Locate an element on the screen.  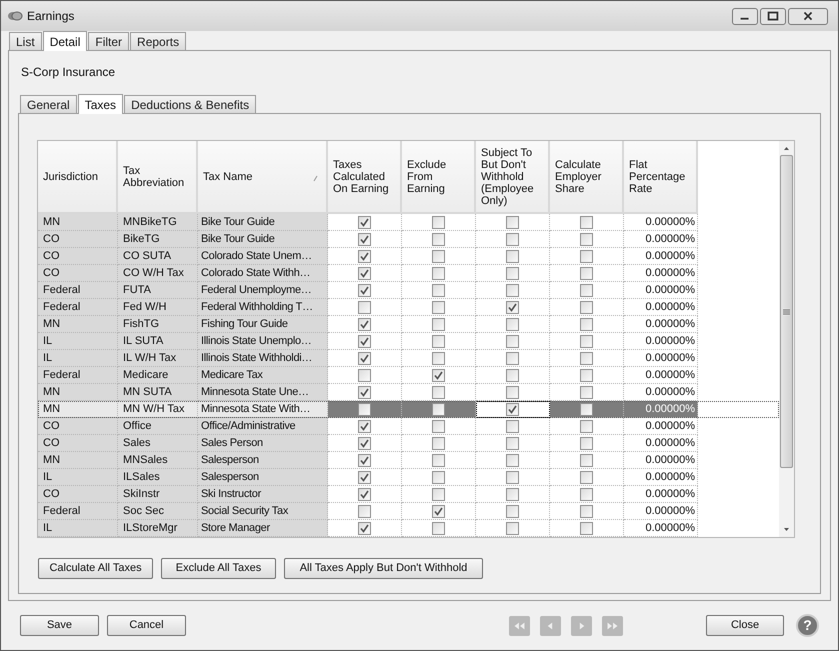
table-row: Federal Soc Sec Social Security Tax 0.00000% is located at coordinates (408, 511).